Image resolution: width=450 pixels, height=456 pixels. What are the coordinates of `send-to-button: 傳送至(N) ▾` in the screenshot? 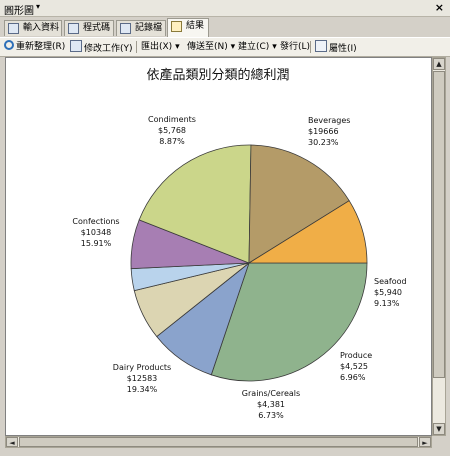 It's located at (211, 47).